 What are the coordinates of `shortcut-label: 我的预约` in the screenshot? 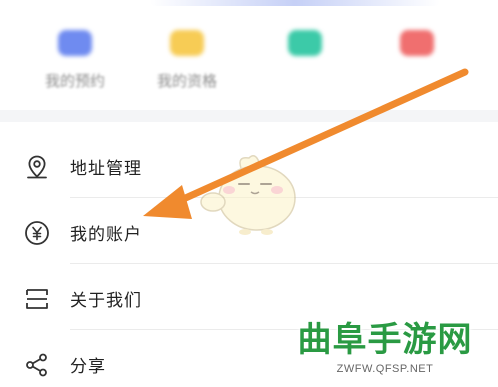 It's located at (74, 81).